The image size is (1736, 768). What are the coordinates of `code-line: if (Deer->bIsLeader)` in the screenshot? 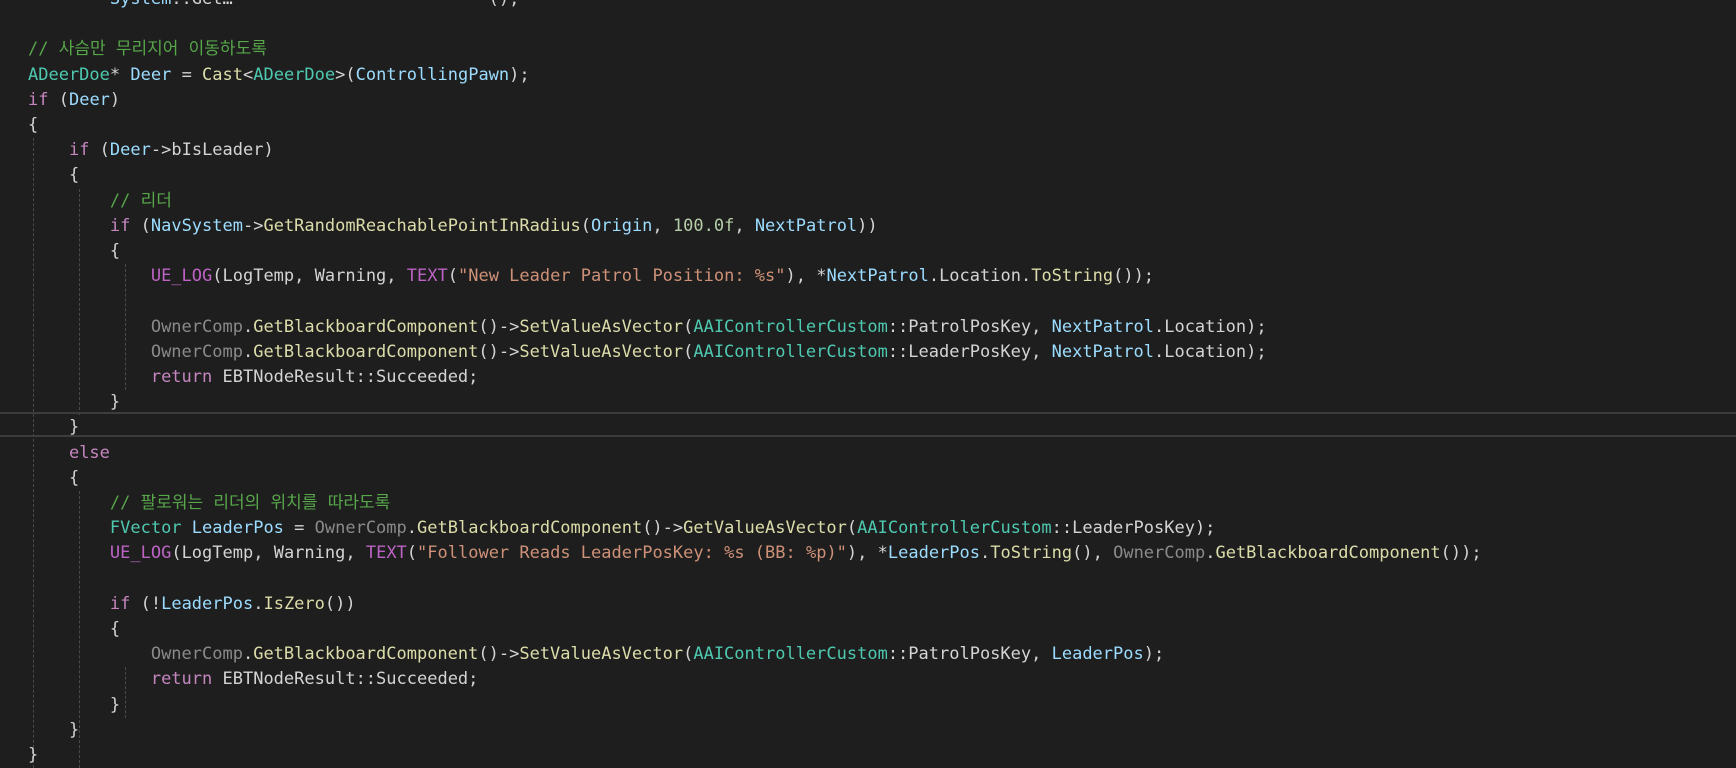 It's located at (151, 150).